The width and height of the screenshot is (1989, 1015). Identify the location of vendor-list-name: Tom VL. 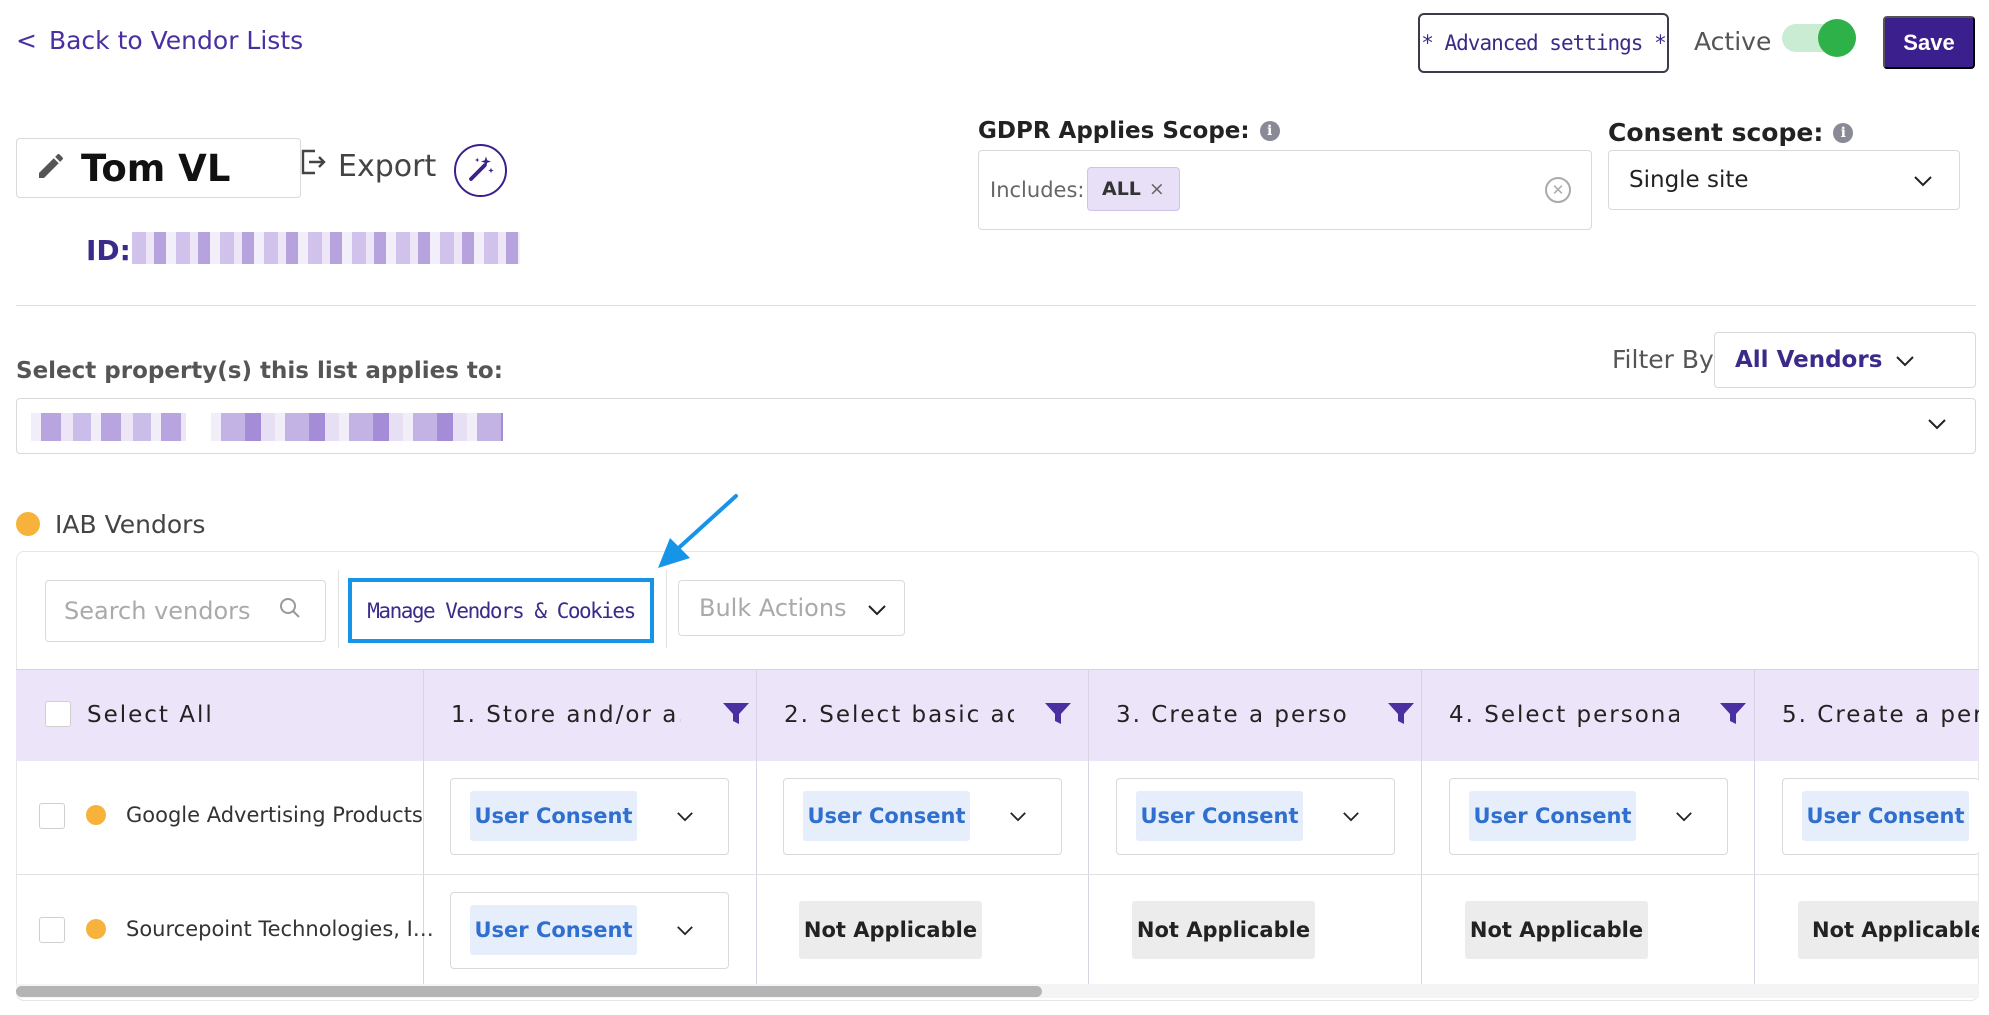
(156, 168).